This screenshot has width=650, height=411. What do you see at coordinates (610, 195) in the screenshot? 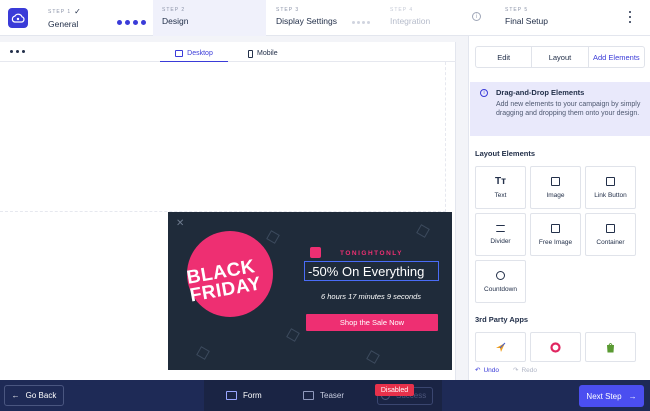
I see `element-label: Link Button` at bounding box center [610, 195].